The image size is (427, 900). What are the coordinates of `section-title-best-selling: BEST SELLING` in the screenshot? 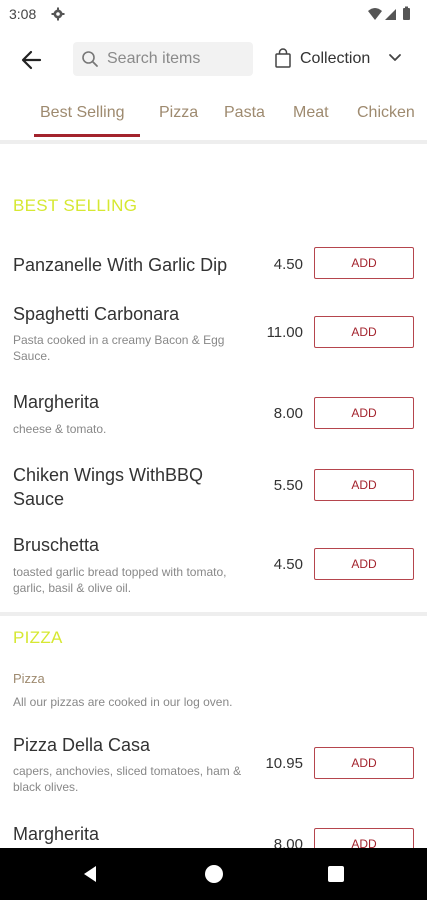 It's located at (75, 205).